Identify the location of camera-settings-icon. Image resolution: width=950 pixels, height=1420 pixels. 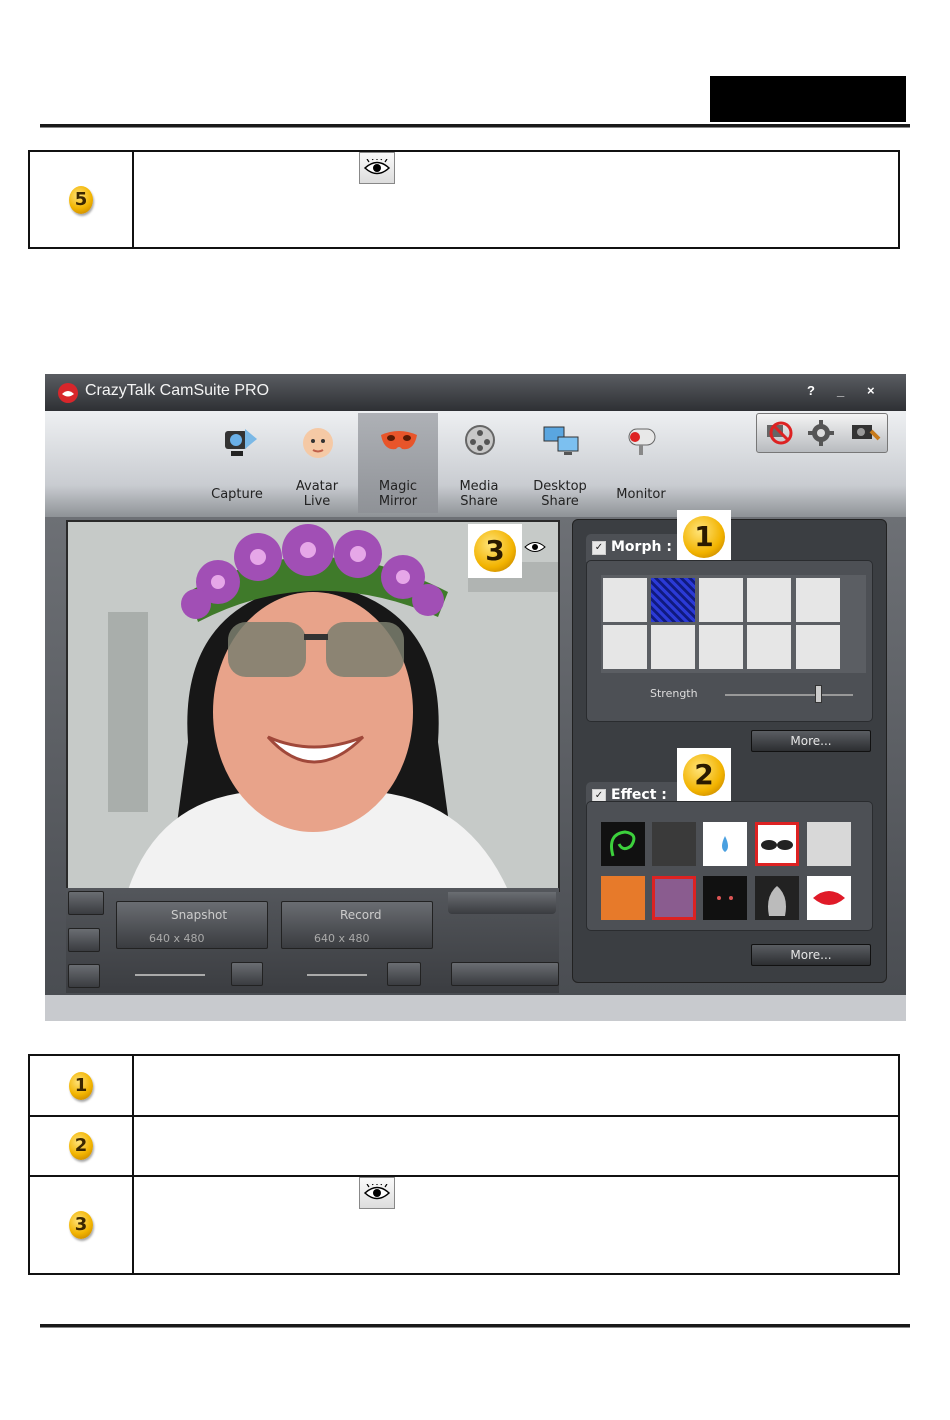
(865, 433).